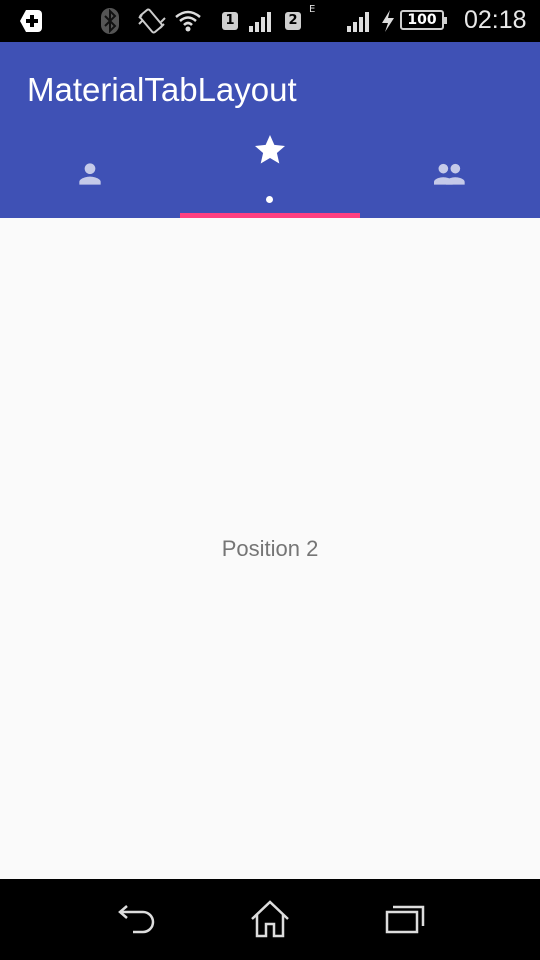 This screenshot has height=960, width=540. I want to click on tab-person, so click(90, 177).